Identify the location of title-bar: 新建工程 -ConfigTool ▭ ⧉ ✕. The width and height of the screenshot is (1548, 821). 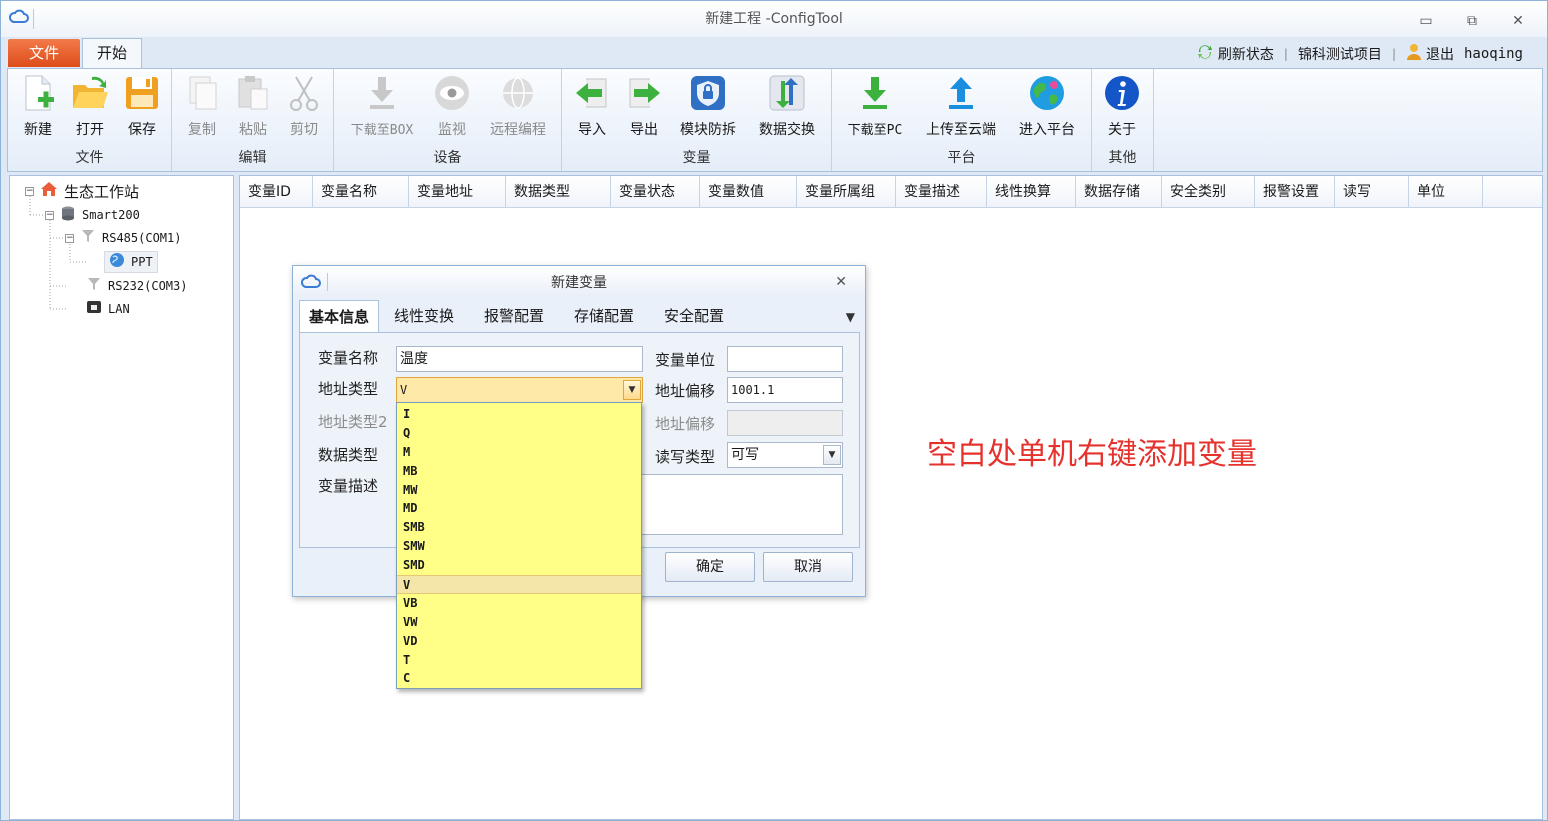
(774, 19).